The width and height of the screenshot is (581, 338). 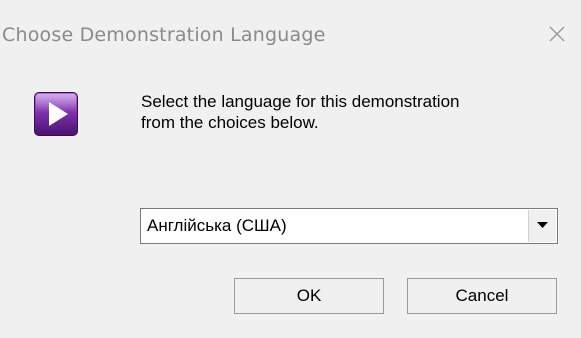 I want to click on window-title: Choose Demonstration Language, so click(x=164, y=35).